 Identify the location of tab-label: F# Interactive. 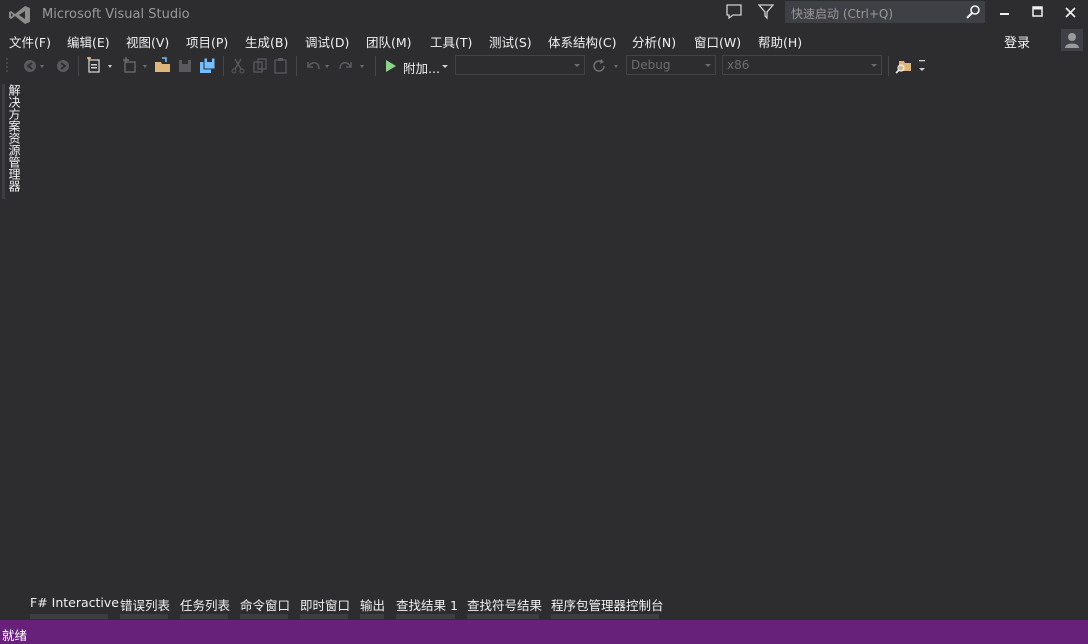
(74, 602).